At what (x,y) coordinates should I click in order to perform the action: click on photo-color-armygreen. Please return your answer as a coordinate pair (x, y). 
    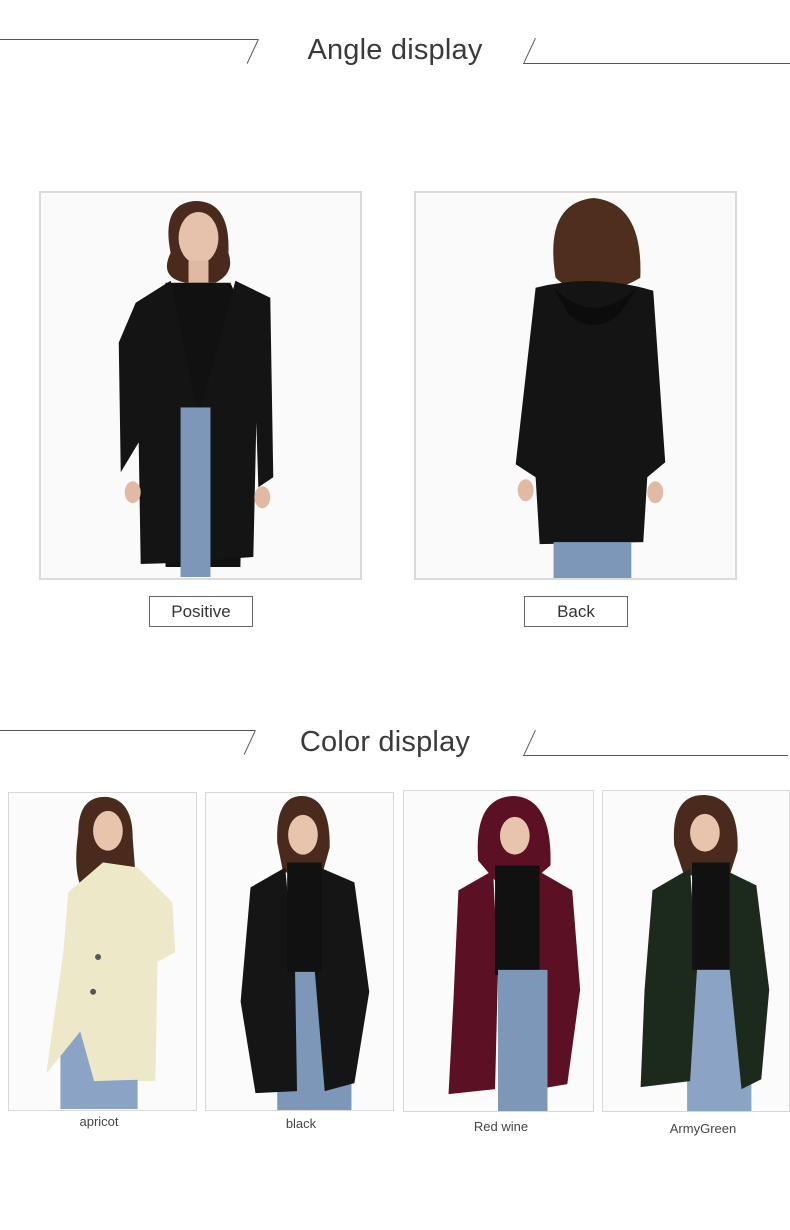
    Looking at the image, I should click on (696, 951).